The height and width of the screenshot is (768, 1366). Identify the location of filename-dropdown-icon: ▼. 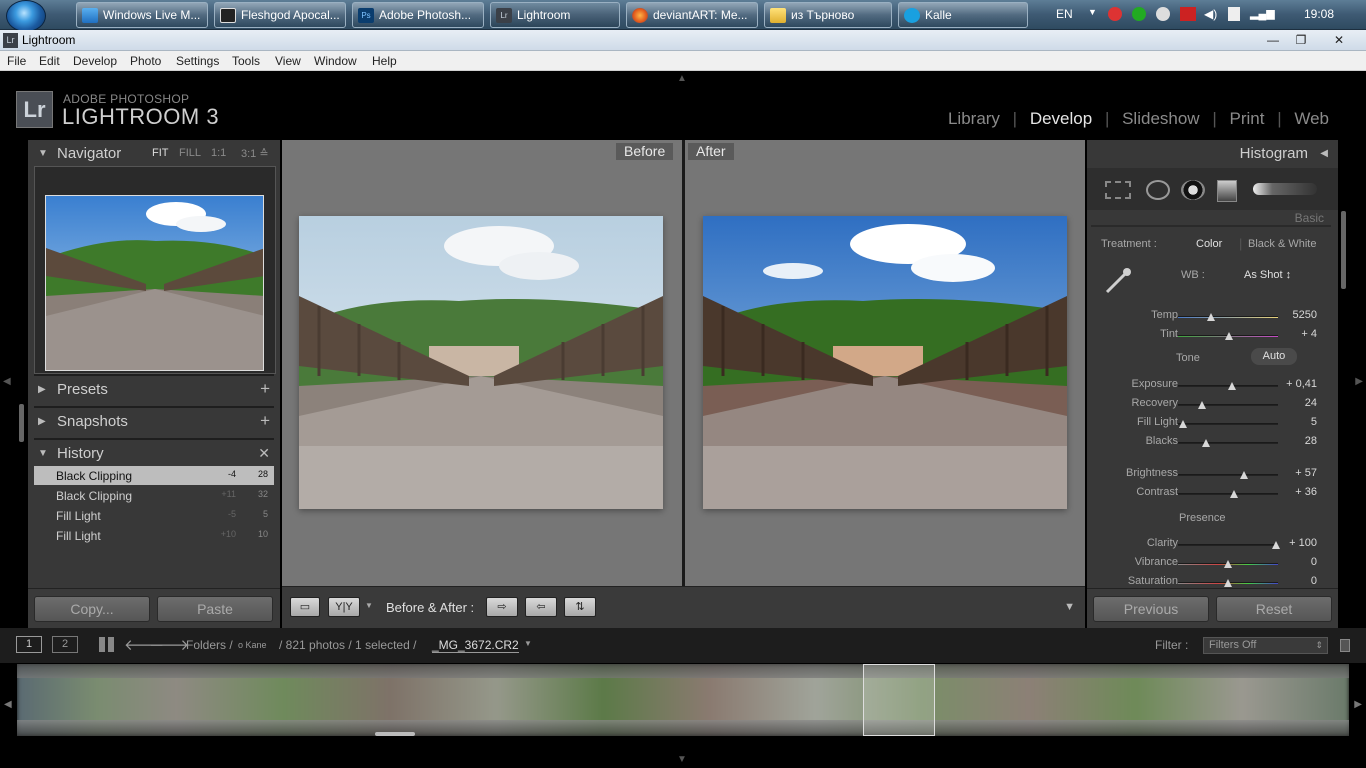
(528, 643).